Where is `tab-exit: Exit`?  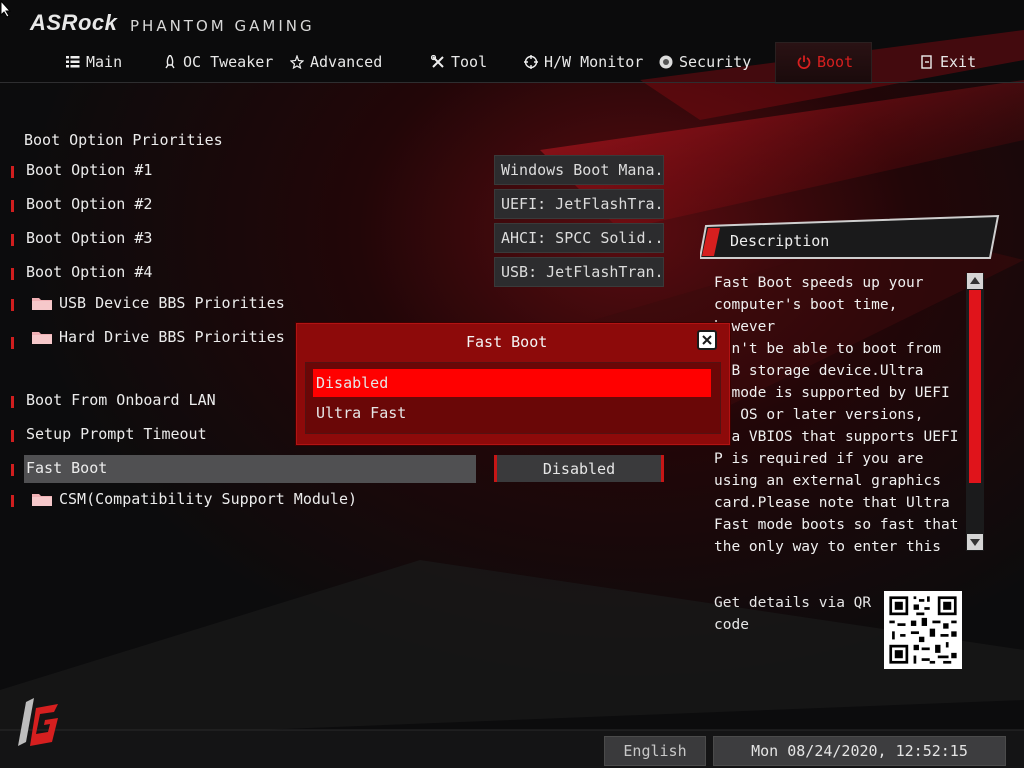 tab-exit: Exit is located at coordinates (948, 62).